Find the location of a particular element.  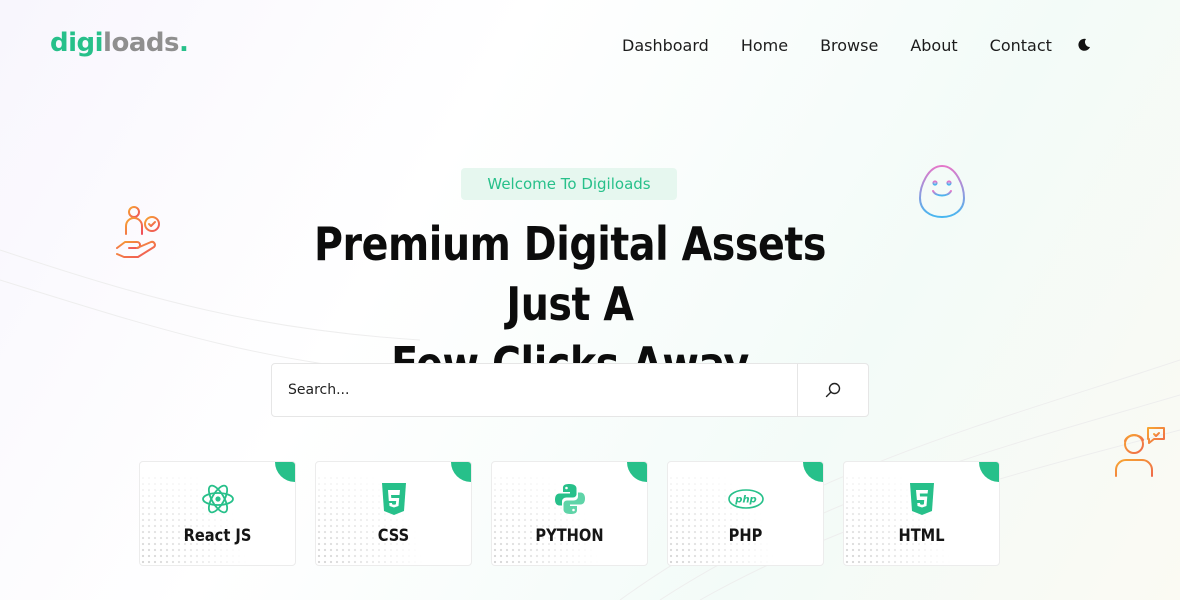

nav-about: About is located at coordinates (933, 45).